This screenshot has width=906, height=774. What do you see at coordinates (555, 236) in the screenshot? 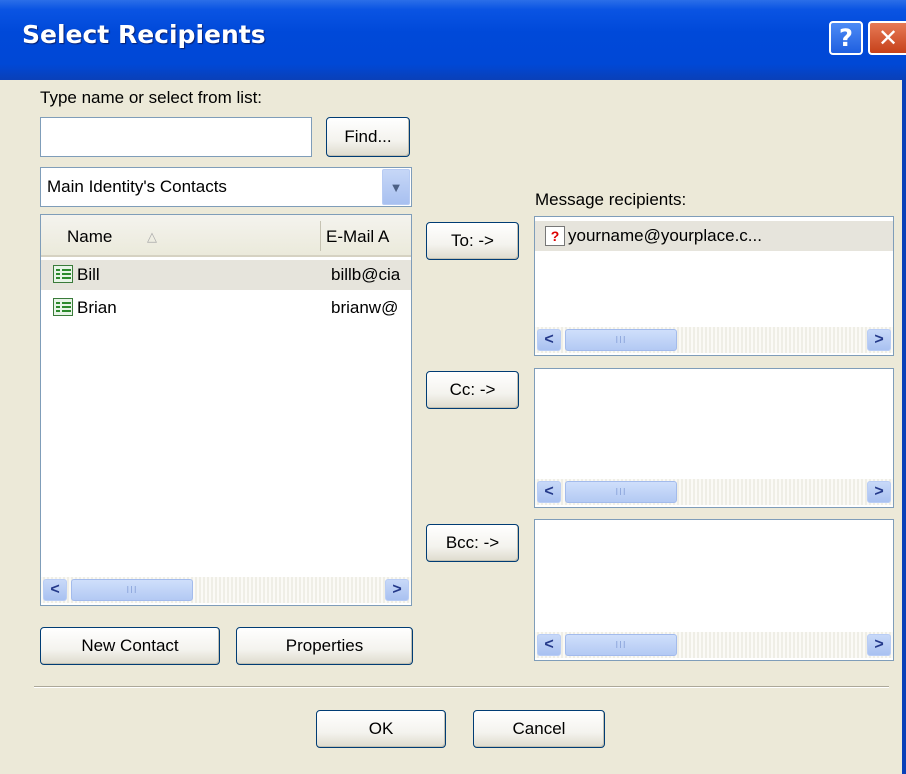
I see `unresolved-contact-icon: ?` at bounding box center [555, 236].